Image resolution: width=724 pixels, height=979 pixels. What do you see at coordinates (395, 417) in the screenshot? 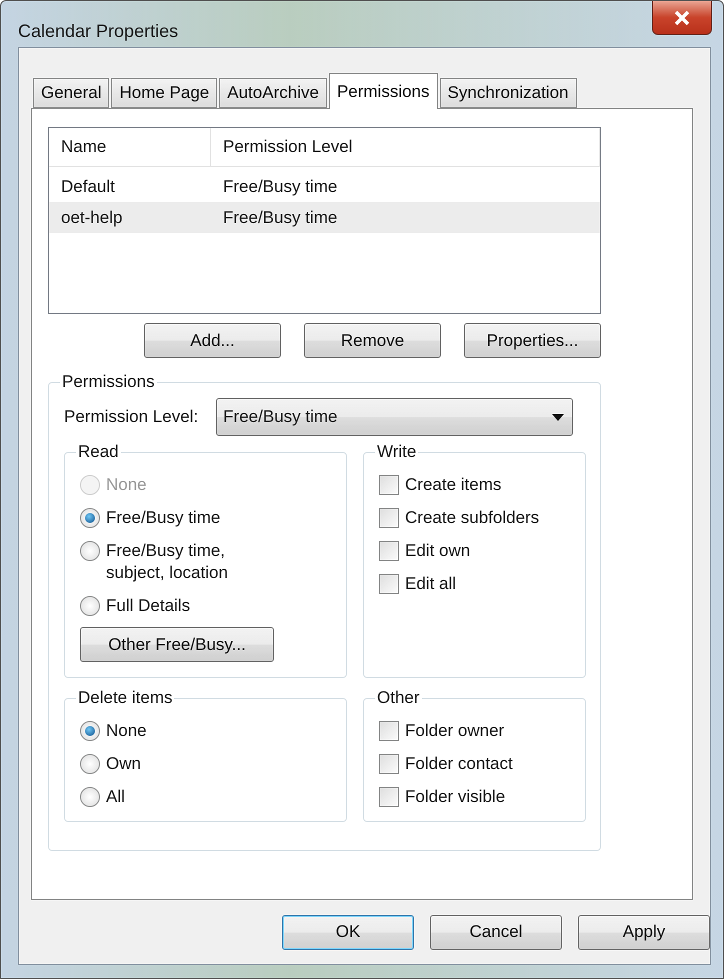
I see `permission-level-dropdown: Free/Busy time` at bounding box center [395, 417].